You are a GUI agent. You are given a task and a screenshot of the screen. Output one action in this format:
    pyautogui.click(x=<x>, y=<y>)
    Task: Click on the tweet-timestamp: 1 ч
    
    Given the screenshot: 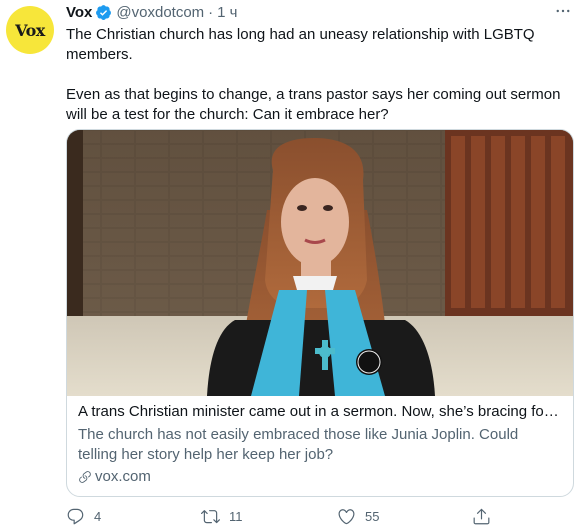 What is the action you would take?
    pyautogui.click(x=227, y=12)
    